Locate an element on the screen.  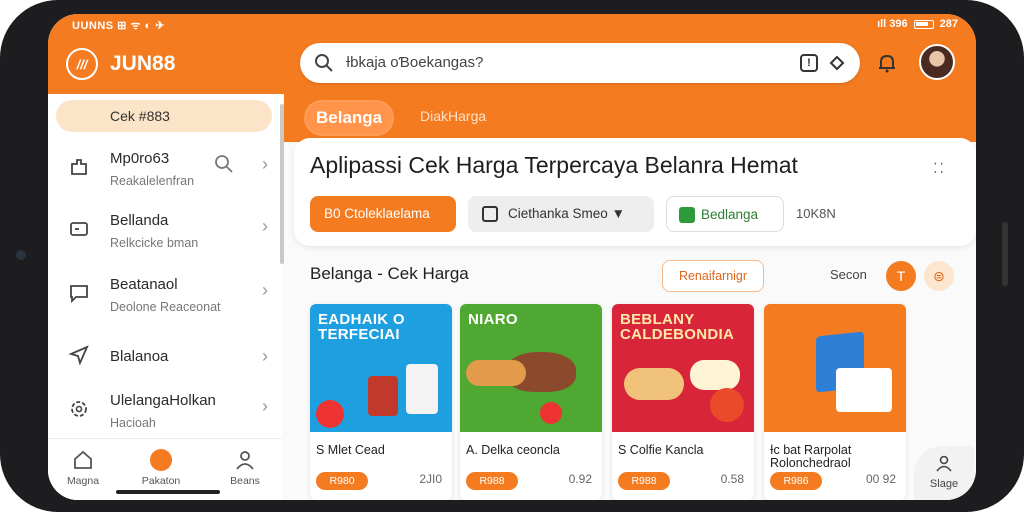
jar-icon is located at coordinates (383, 396).